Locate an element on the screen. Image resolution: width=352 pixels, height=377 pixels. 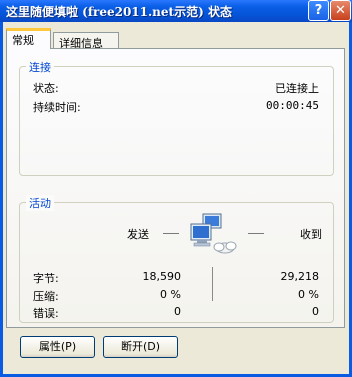
received-dash is located at coordinates (256, 233).